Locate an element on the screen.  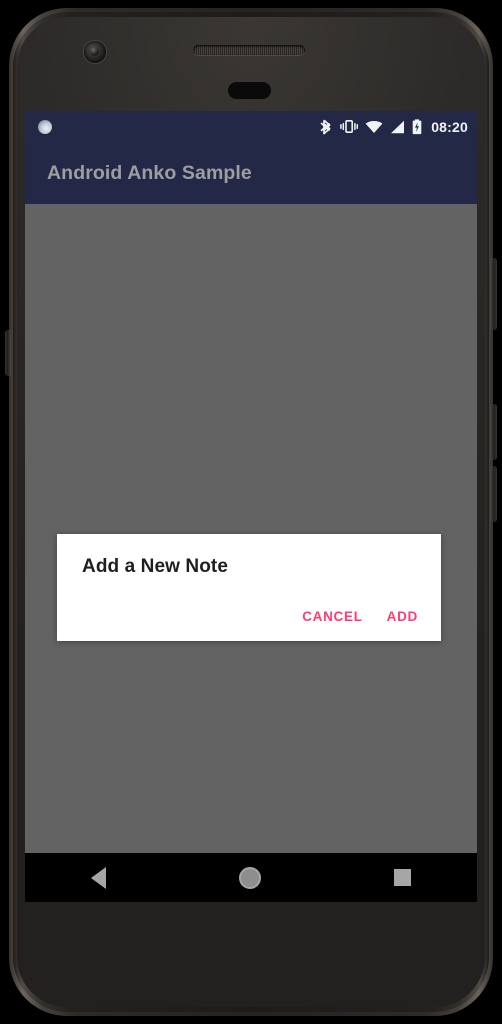
volume-down-button is located at coordinates (493, 494).